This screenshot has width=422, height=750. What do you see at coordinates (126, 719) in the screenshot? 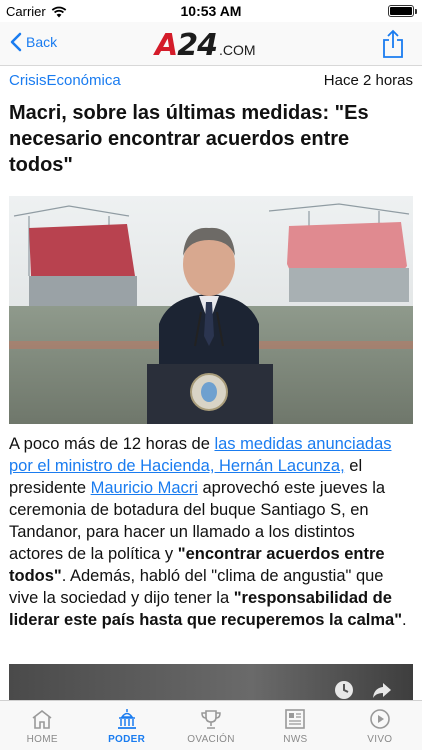
I see `capitol-icon` at bounding box center [126, 719].